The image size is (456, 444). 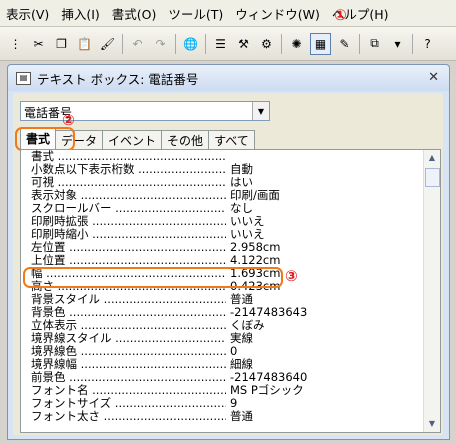 What do you see at coordinates (45, 139) in the screenshot?
I see `format-tab-highlight` at bounding box center [45, 139].